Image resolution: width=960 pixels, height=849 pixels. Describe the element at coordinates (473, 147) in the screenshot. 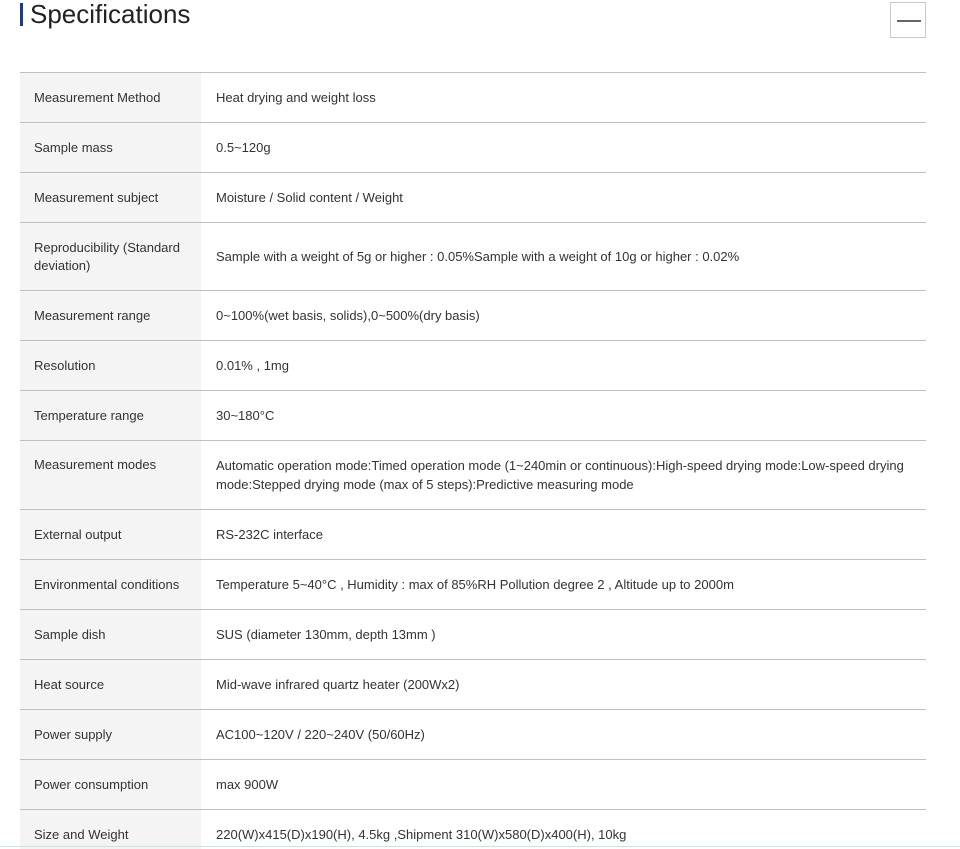

I see `table-row: Sample mass 0.5~120g` at that location.